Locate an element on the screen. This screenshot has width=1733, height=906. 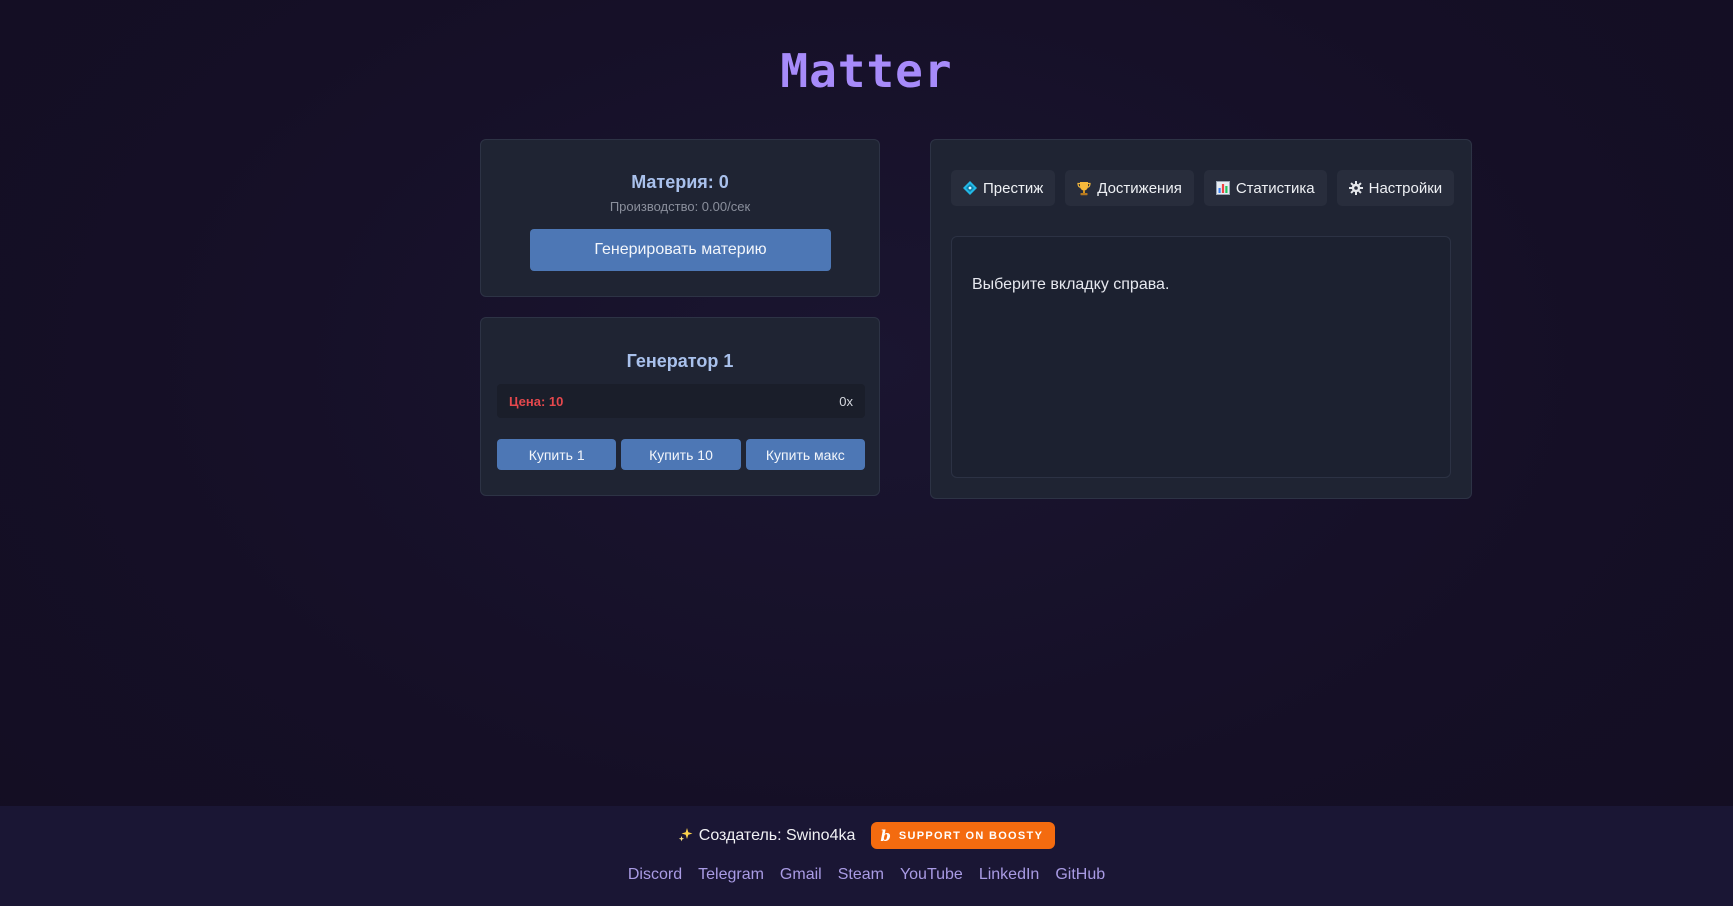
boosty-support-button: b SUPPORT ON BOOSTY is located at coordinates (963, 835).